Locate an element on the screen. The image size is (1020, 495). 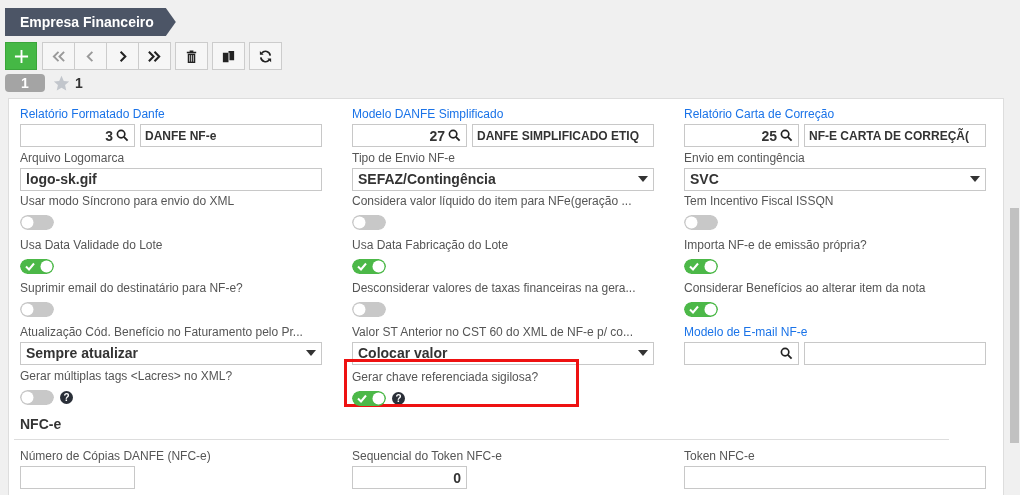
double-right-chevron-button is located at coordinates (154, 56).